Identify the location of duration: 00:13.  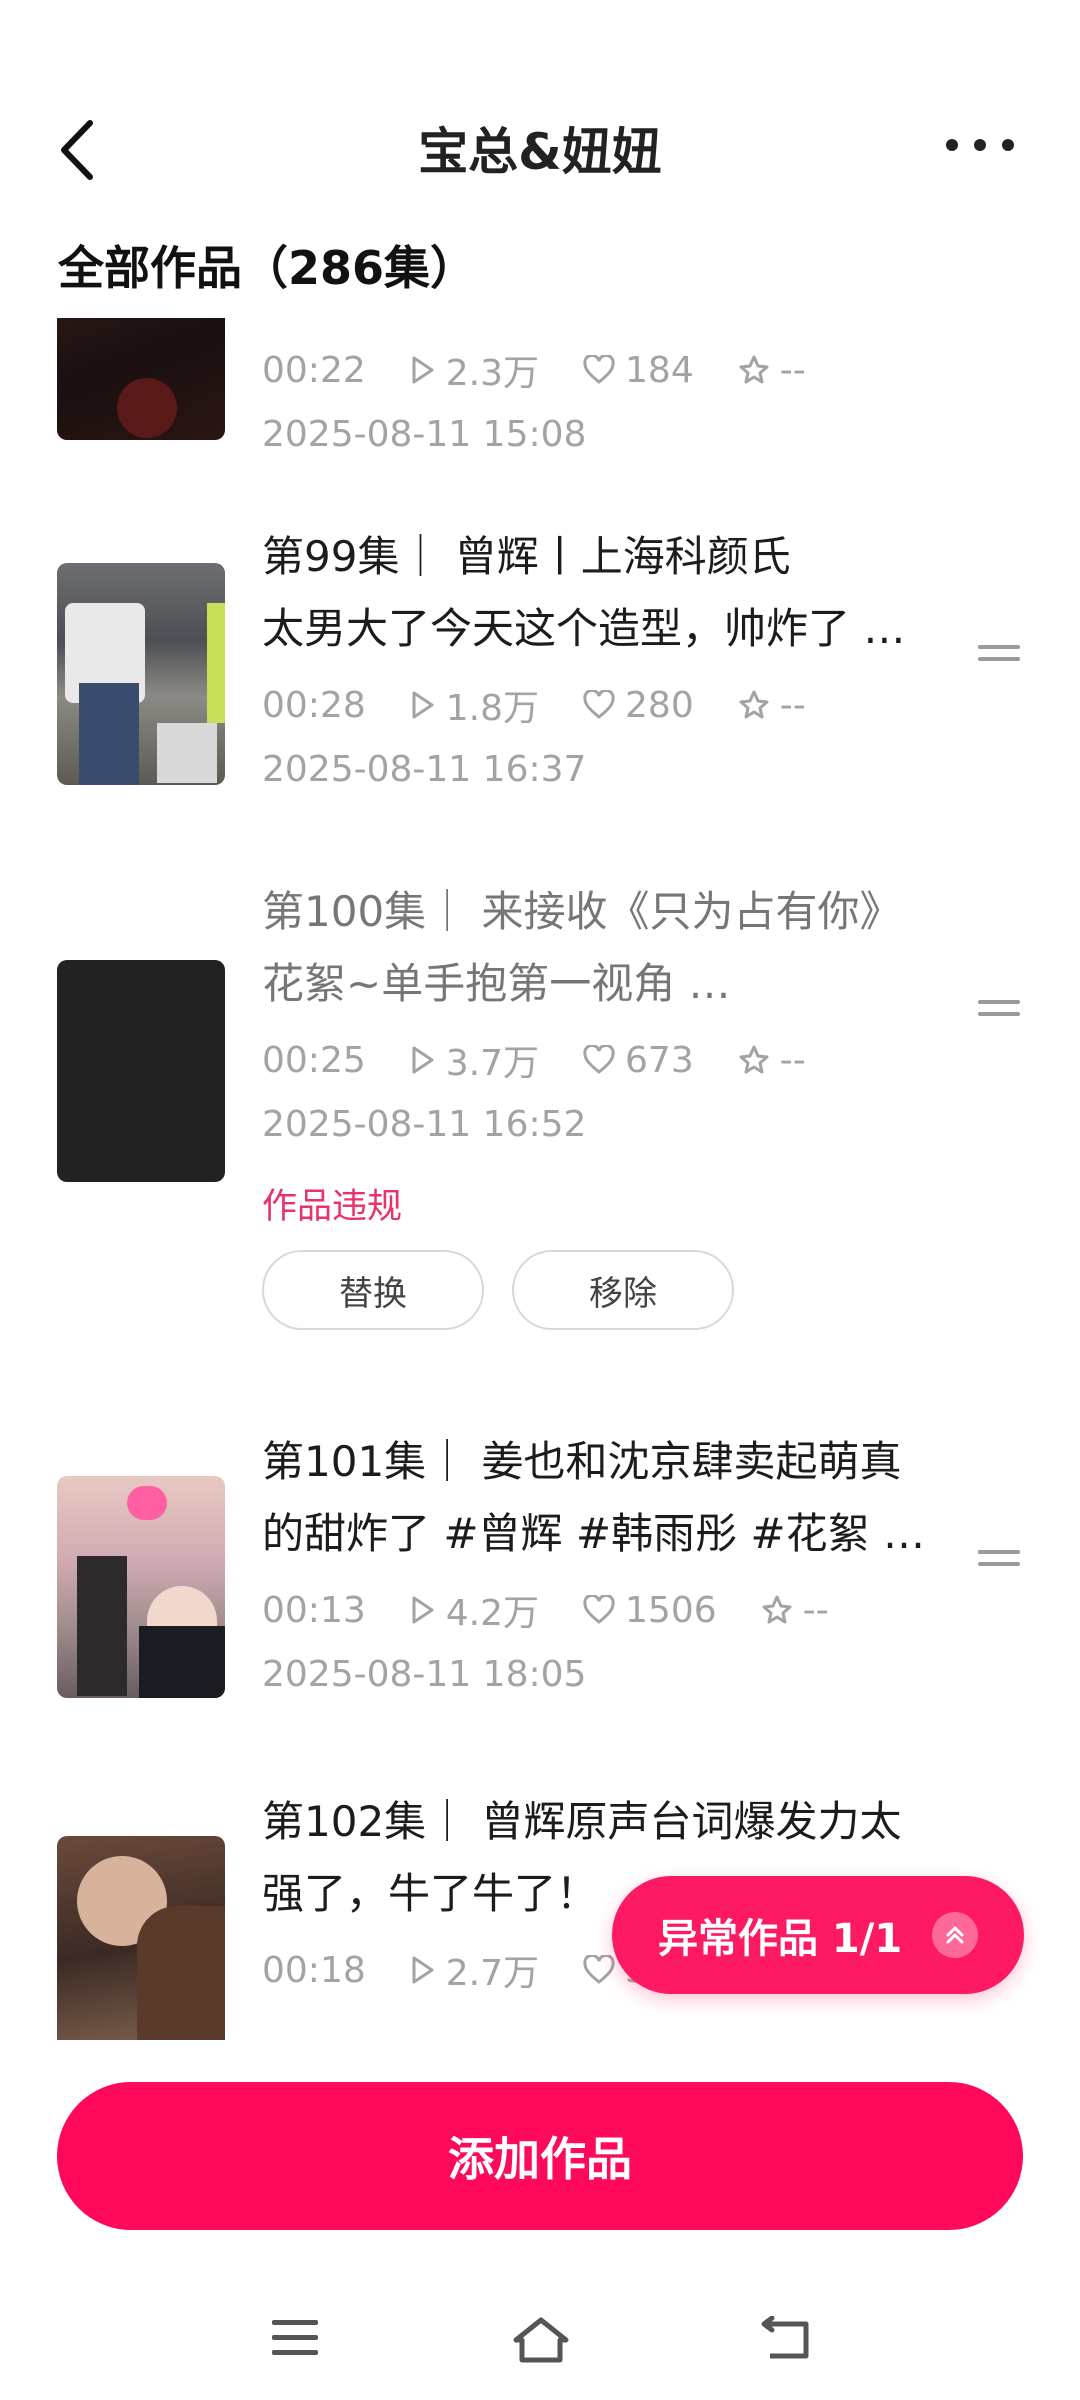
(314, 1610).